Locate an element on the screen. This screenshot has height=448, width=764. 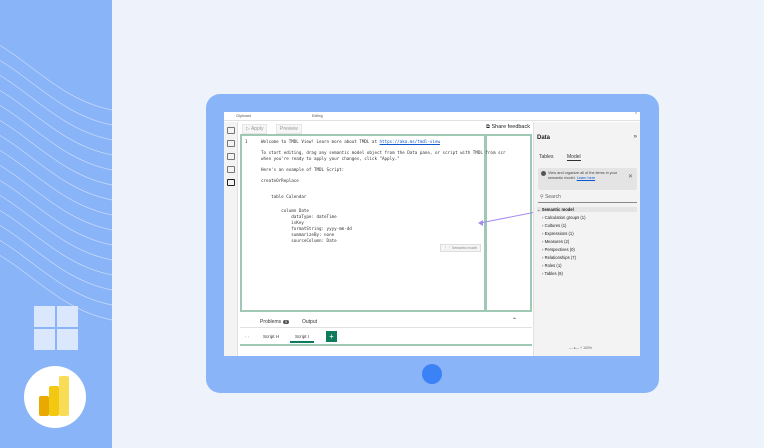
tree-item: › Tables (9) is located at coordinates (552, 273).